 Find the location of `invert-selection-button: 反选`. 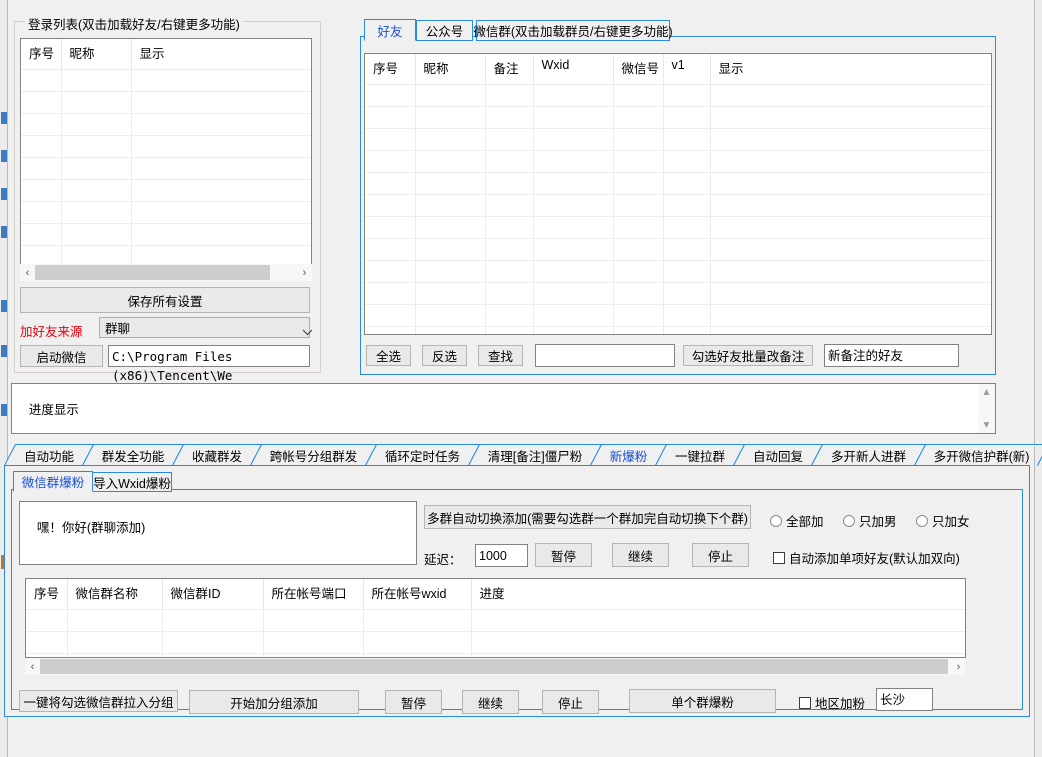

invert-selection-button: 反选 is located at coordinates (444, 355).